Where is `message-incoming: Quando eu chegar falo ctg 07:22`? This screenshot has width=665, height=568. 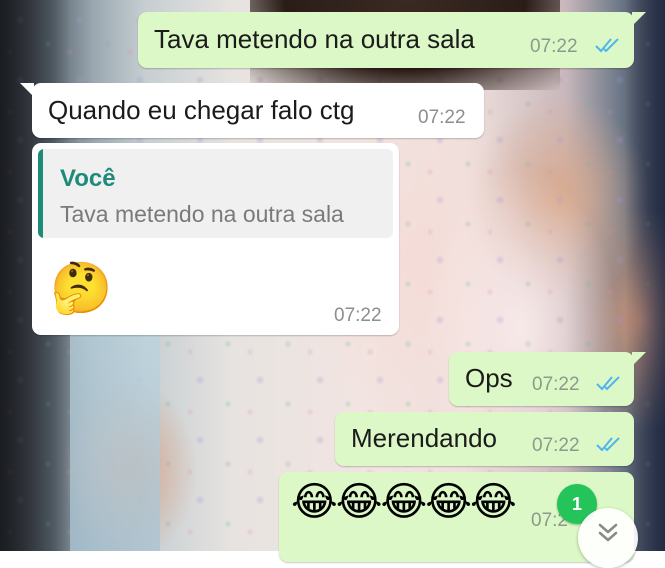 message-incoming: Quando eu chegar falo ctg 07:22 is located at coordinates (252, 110).